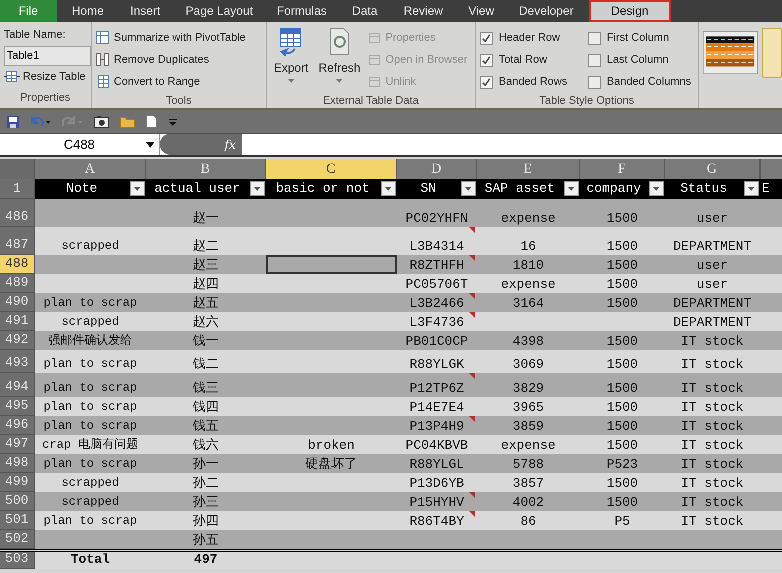  I want to click on row-header: 487, so click(17, 241).